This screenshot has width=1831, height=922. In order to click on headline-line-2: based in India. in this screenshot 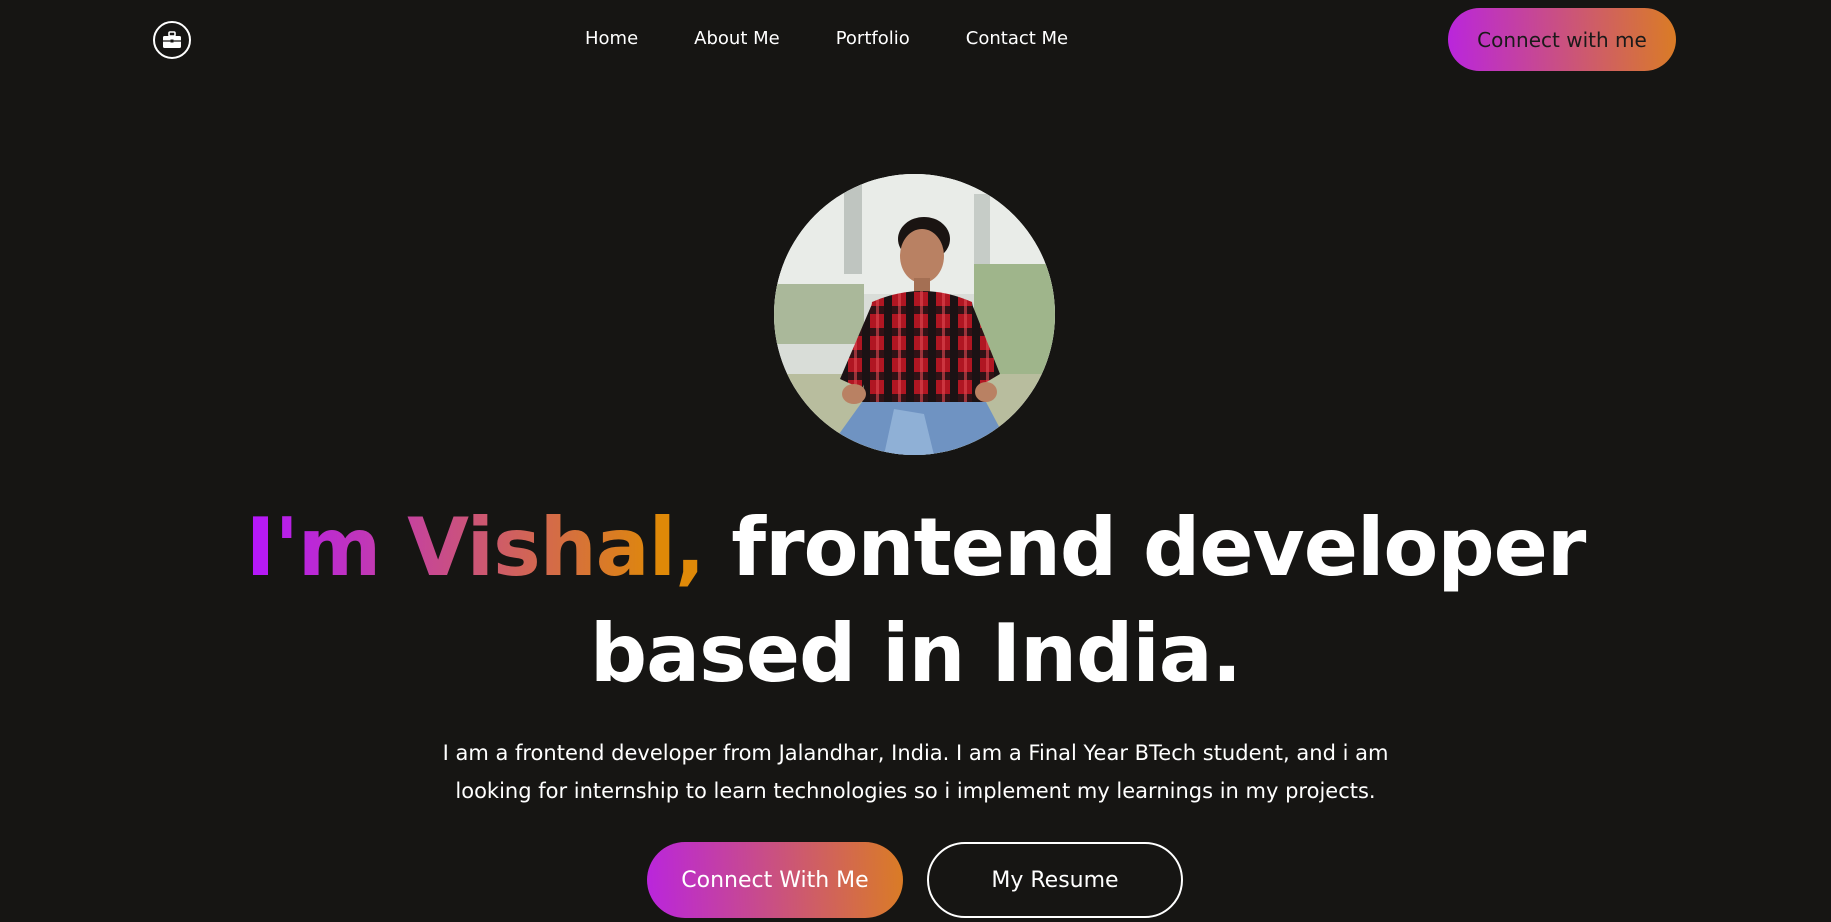, I will do `click(915, 653)`.